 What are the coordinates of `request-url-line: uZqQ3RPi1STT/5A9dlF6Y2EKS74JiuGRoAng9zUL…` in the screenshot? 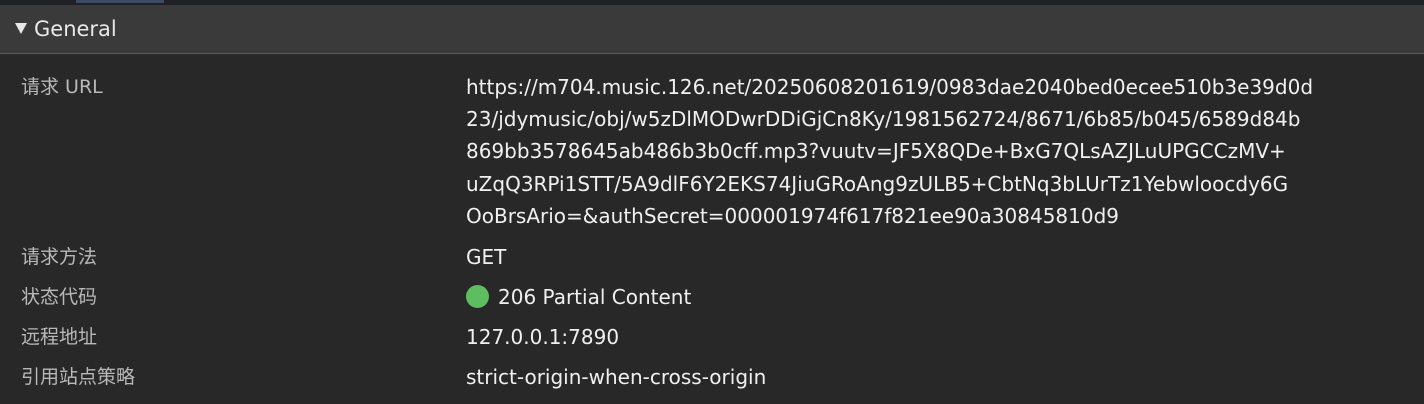 It's located at (877, 183).